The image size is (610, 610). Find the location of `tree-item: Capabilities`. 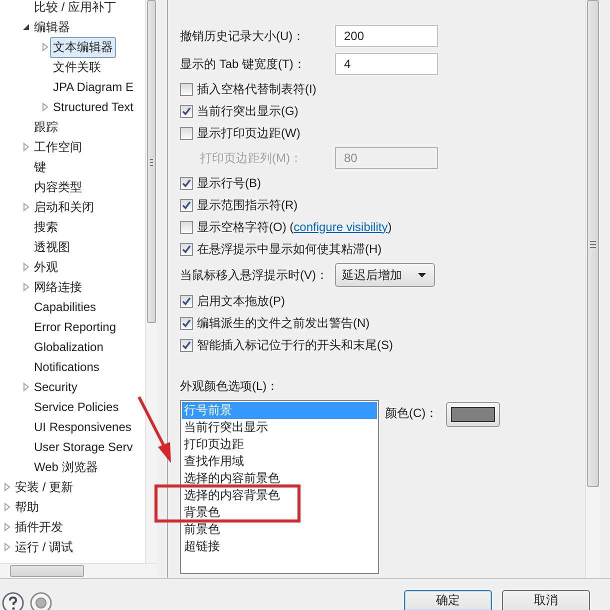

tree-item: Capabilities is located at coordinates (65, 307).